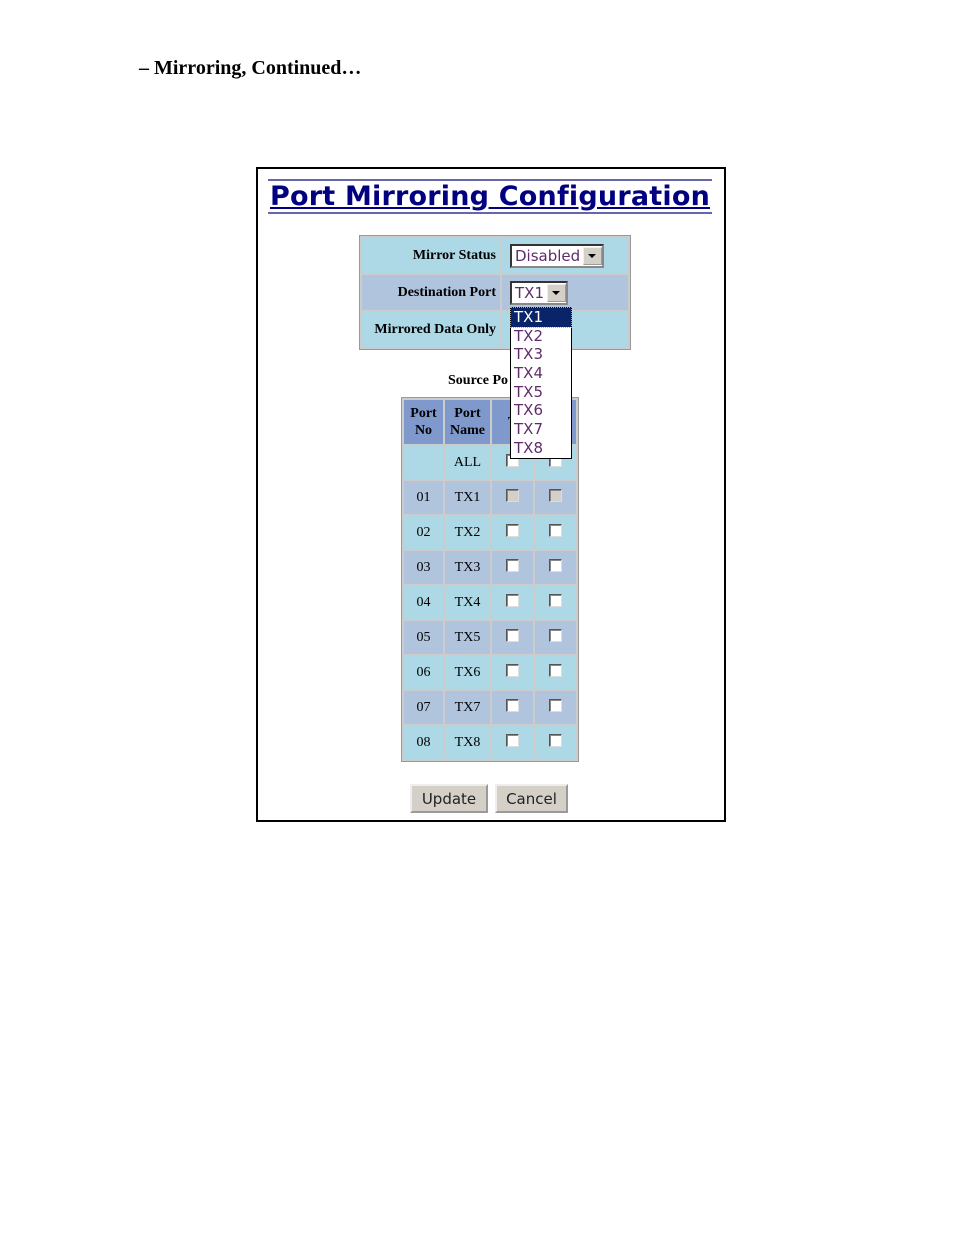 This screenshot has width=954, height=1235. I want to click on mirror-status-value: Disabled, so click(548, 255).